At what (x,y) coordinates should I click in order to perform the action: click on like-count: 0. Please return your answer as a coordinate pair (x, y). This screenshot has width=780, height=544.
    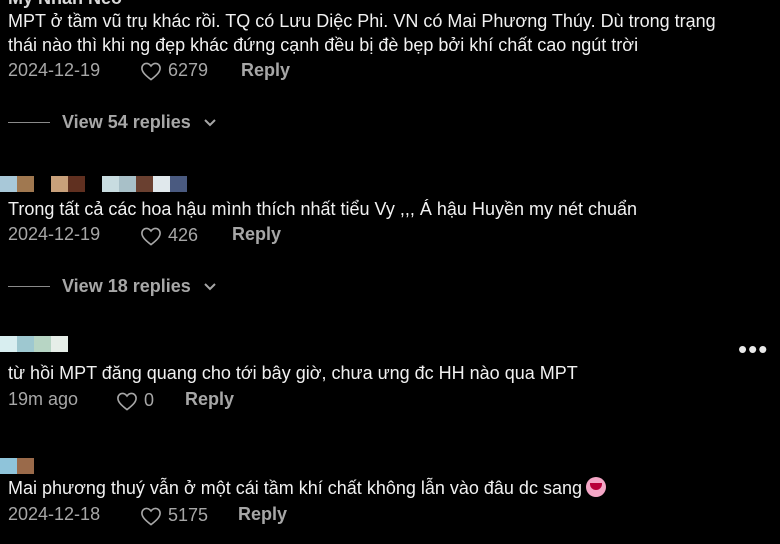
    Looking at the image, I should click on (149, 400).